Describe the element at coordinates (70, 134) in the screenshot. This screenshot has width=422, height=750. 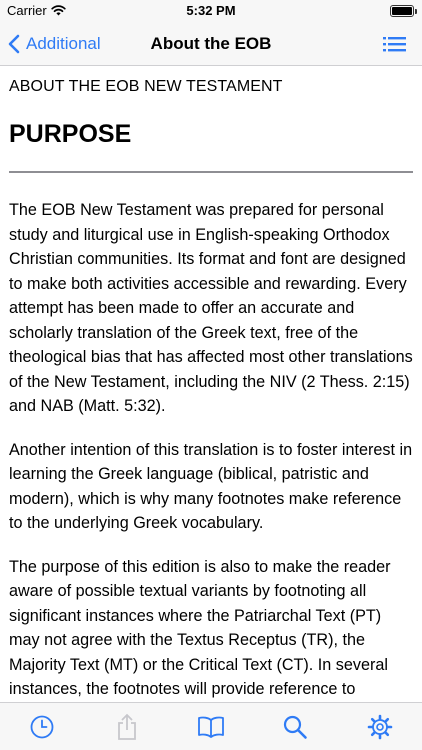
I see `purpose-title: PURPOSE` at that location.